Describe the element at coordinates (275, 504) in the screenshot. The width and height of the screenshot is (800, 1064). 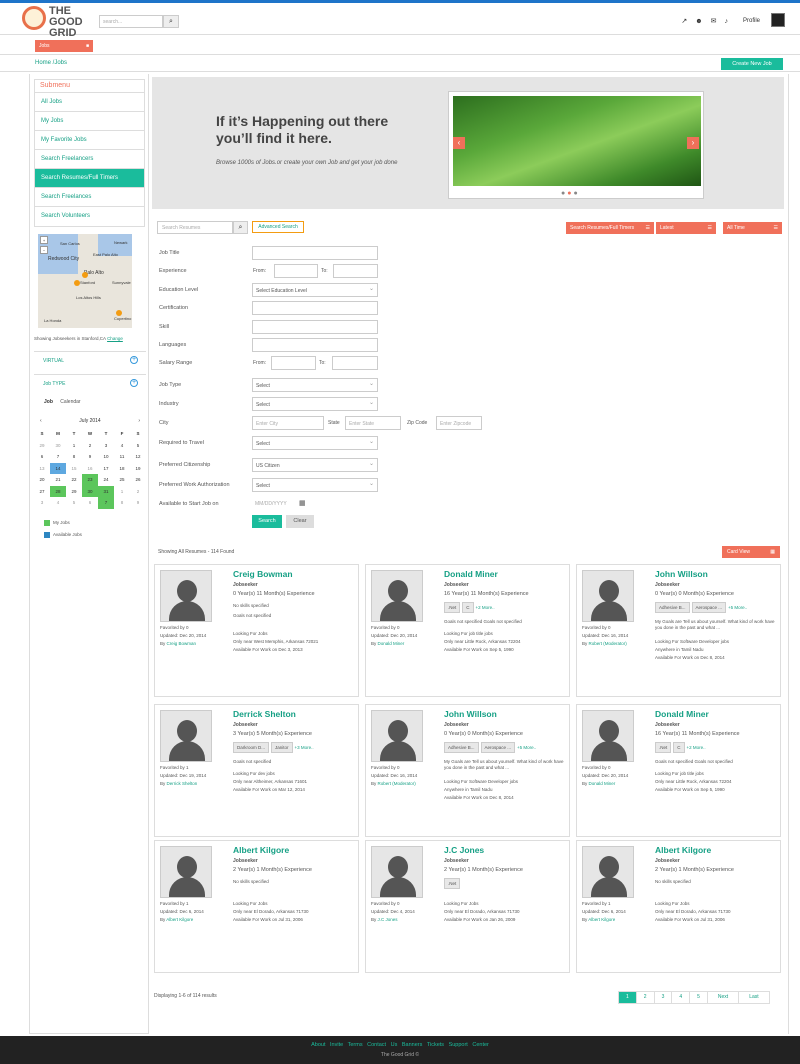
I see `start-date-input: MM/DD/YYYY` at that location.